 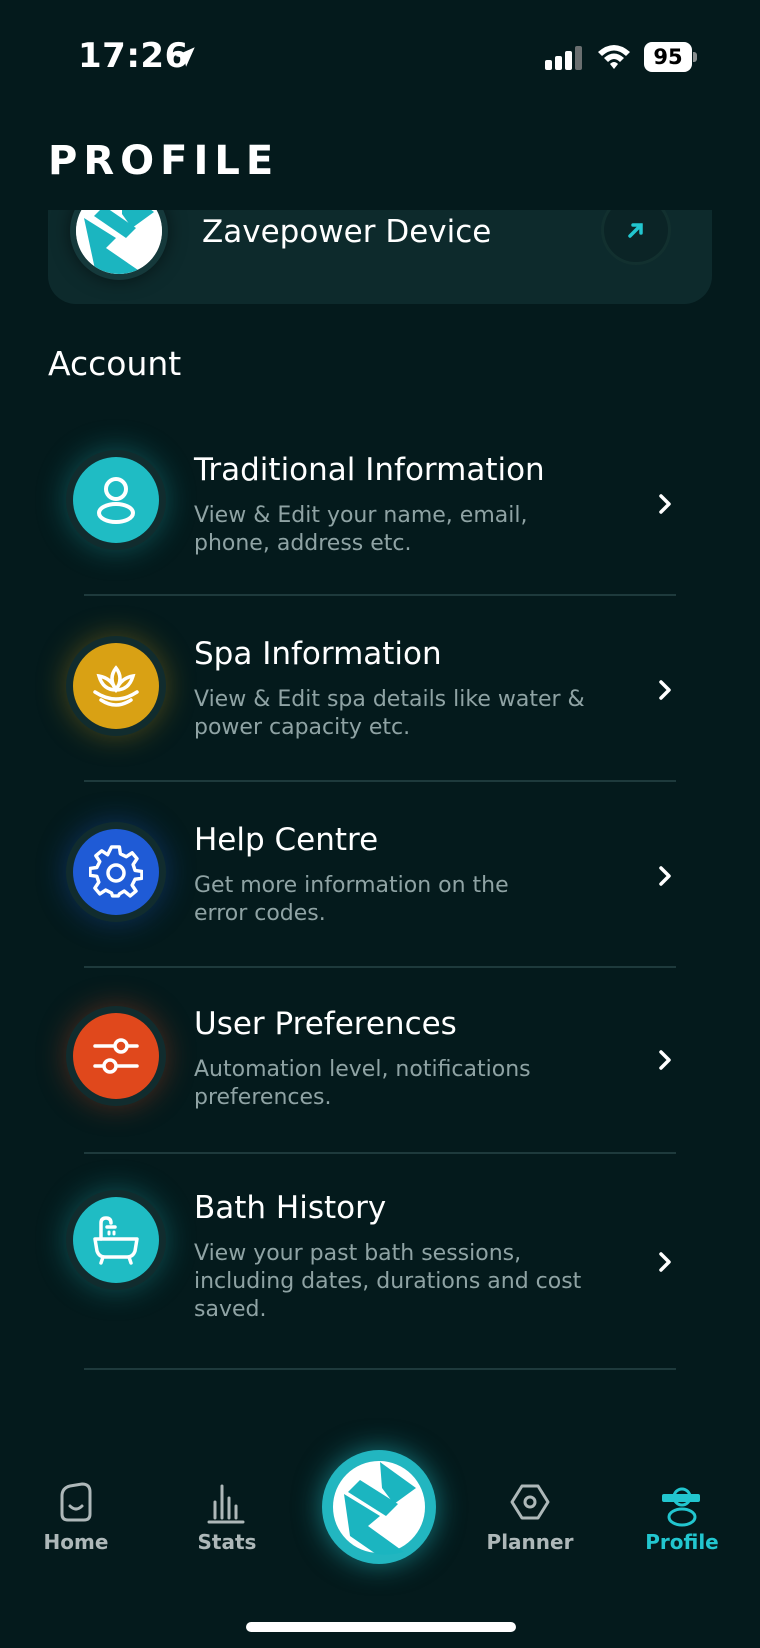 What do you see at coordinates (380, 257) in the screenshot?
I see `device-card: Zavepower Device` at bounding box center [380, 257].